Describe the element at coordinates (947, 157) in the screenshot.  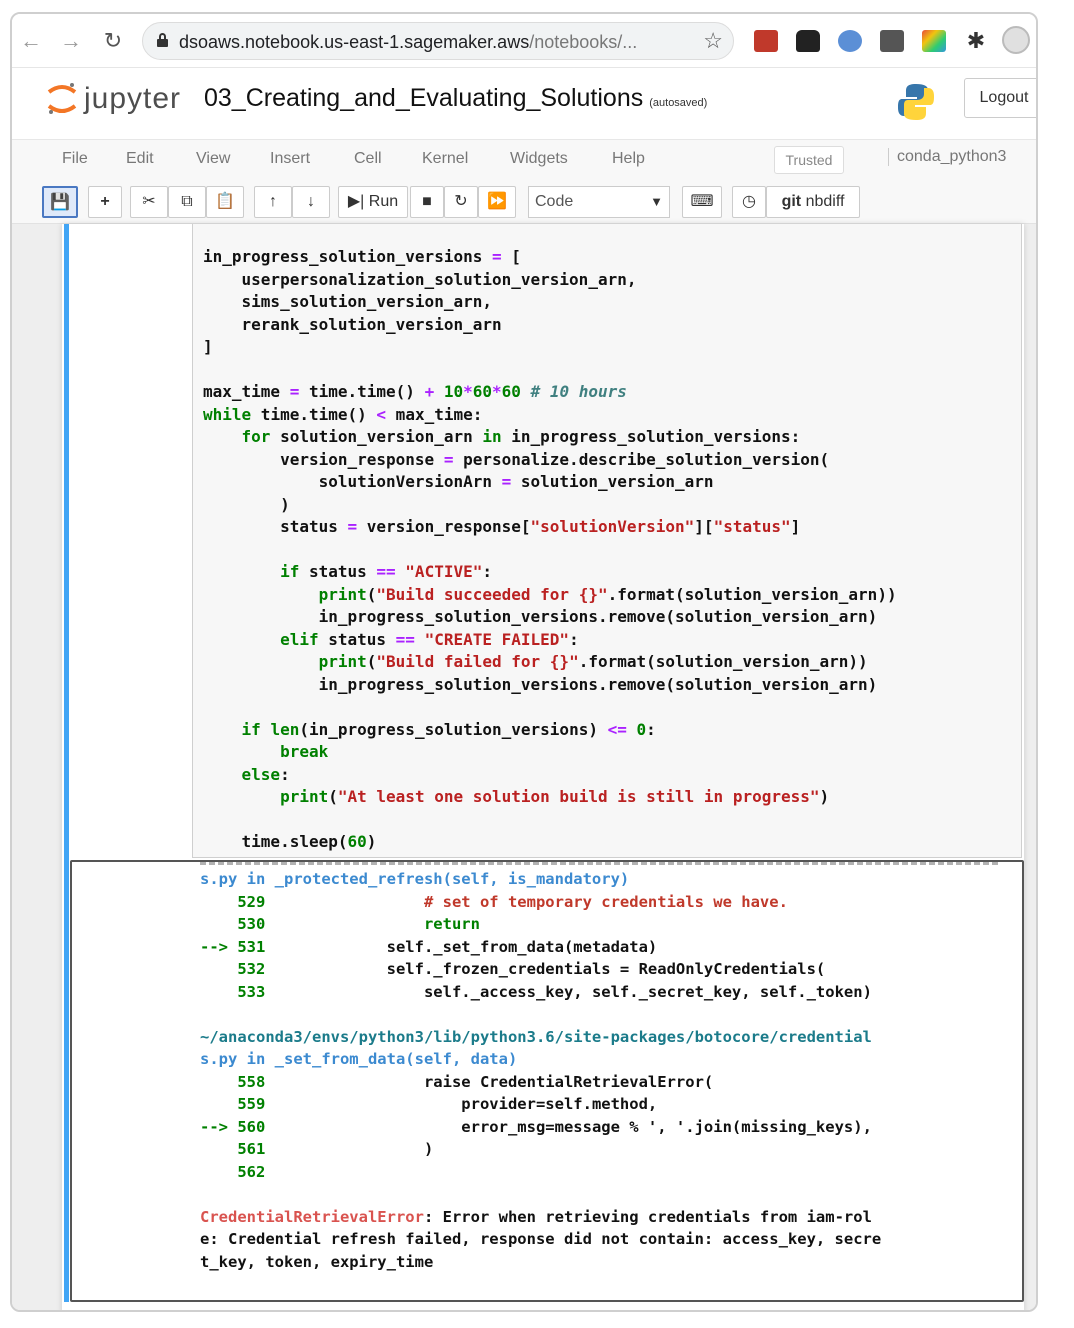
I see `kernel-name: conda_python3` at that location.